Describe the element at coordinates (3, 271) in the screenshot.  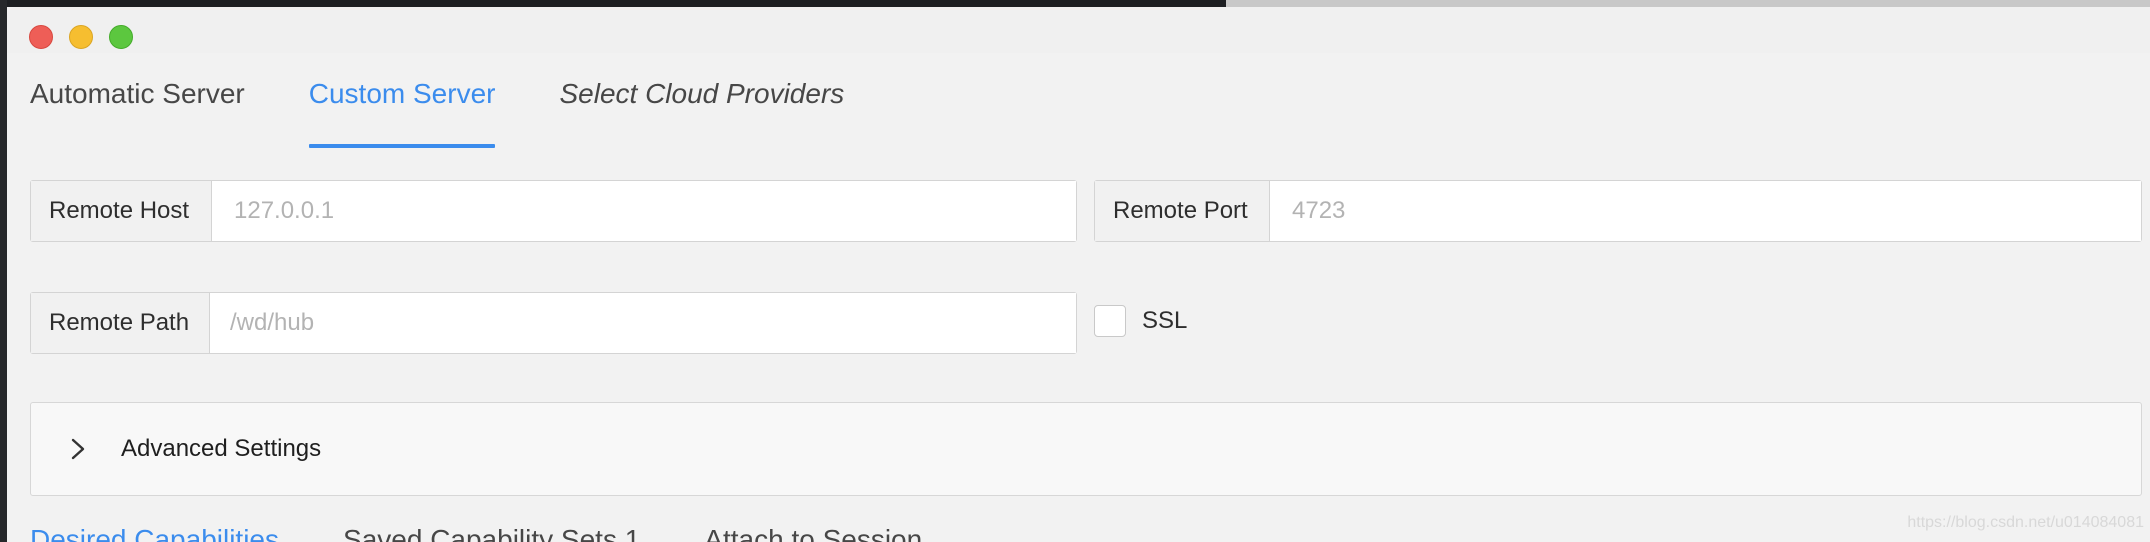
I see `background-left-edge` at that location.